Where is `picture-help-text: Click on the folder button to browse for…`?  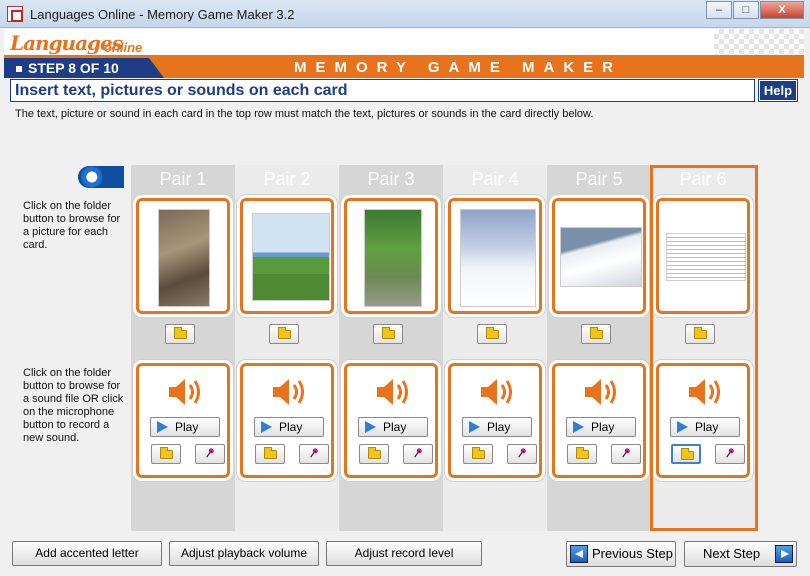 picture-help-text: Click on the folder button to browse for… is located at coordinates (72, 225).